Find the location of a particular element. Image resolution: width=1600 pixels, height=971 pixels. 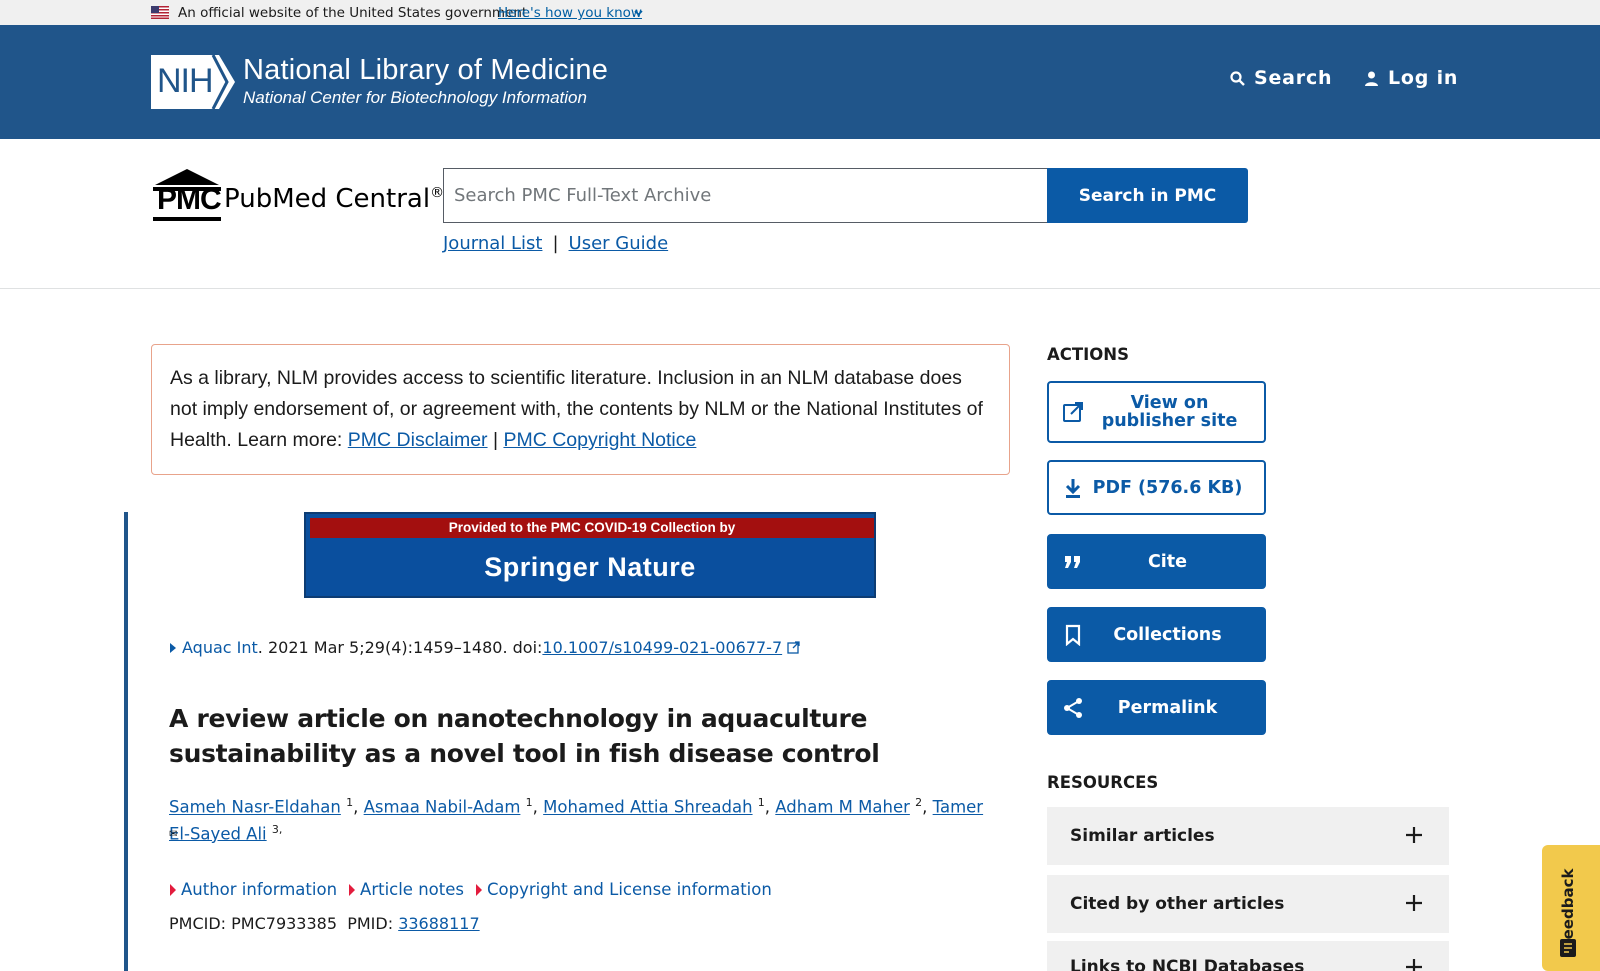

chevron-down-icon is located at coordinates (638, 12).